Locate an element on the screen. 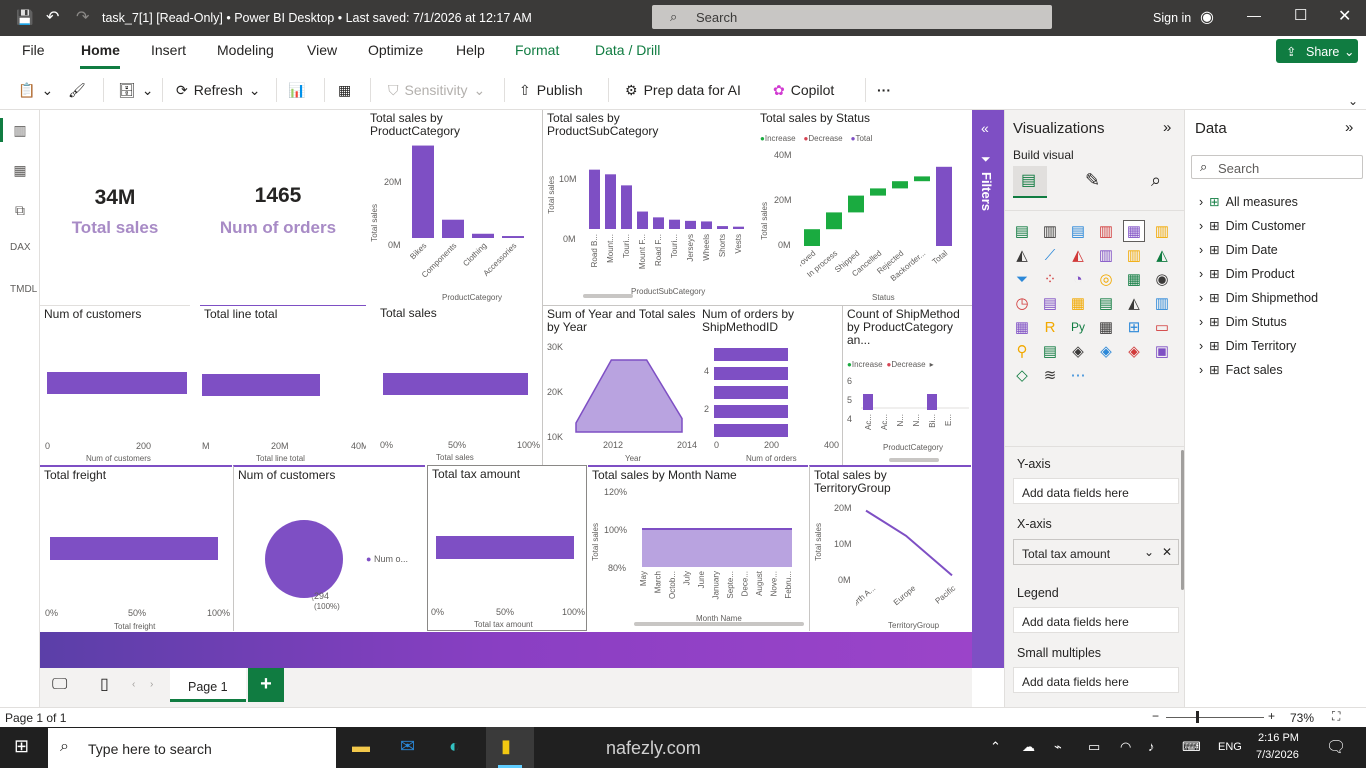 The image size is (1366, 768). data-search-input: ⌕ Search is located at coordinates (1277, 167).